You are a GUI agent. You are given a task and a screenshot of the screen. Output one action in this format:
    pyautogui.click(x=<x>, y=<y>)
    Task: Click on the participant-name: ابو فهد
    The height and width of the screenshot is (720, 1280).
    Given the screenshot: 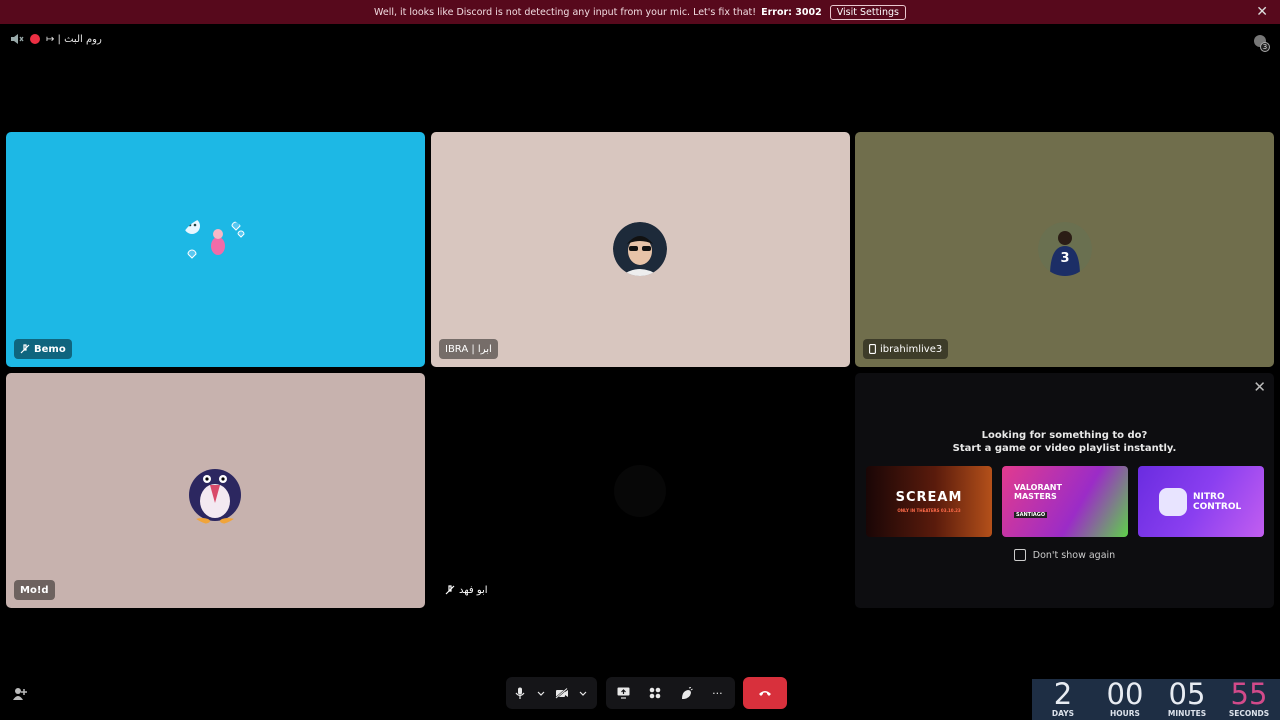 What is the action you would take?
    pyautogui.click(x=473, y=590)
    